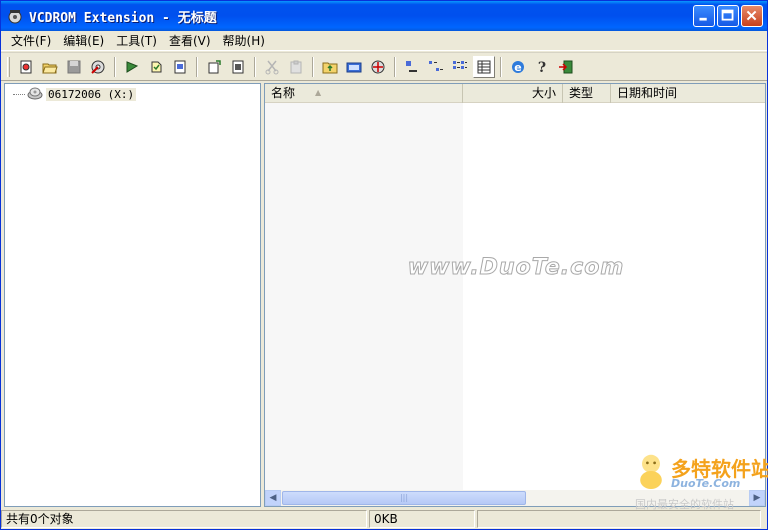 Image resolution: width=768 pixels, height=530 pixels. I want to click on menu-file: 文件(F), so click(31, 40).